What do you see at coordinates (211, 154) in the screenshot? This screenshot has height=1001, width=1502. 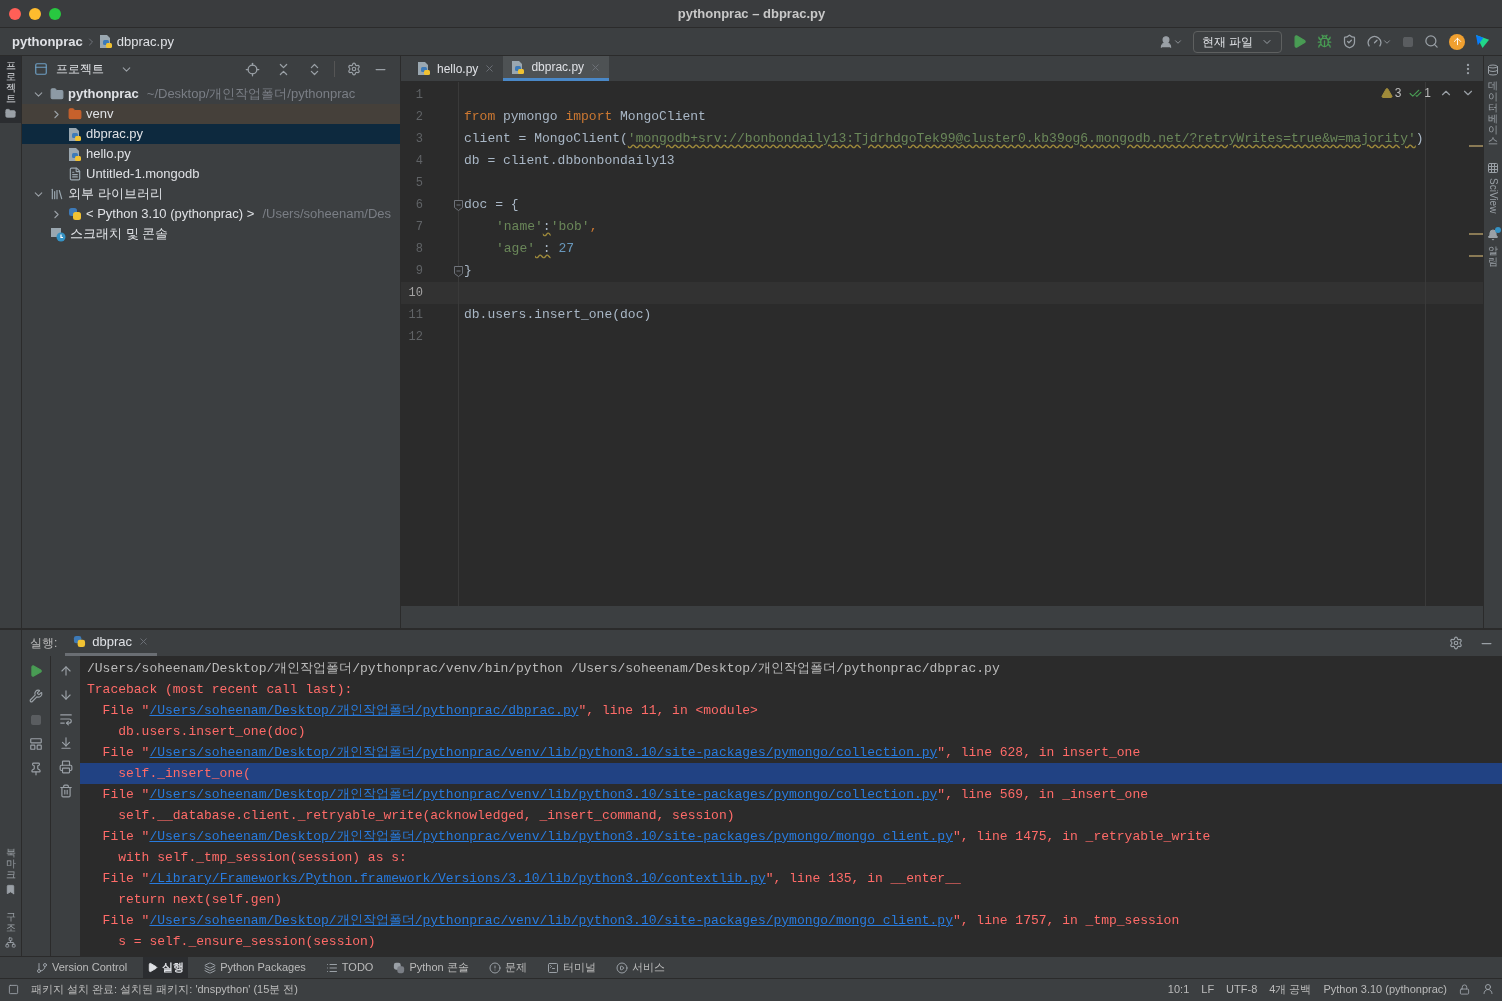 I see `tree-item: hello.py` at bounding box center [211, 154].